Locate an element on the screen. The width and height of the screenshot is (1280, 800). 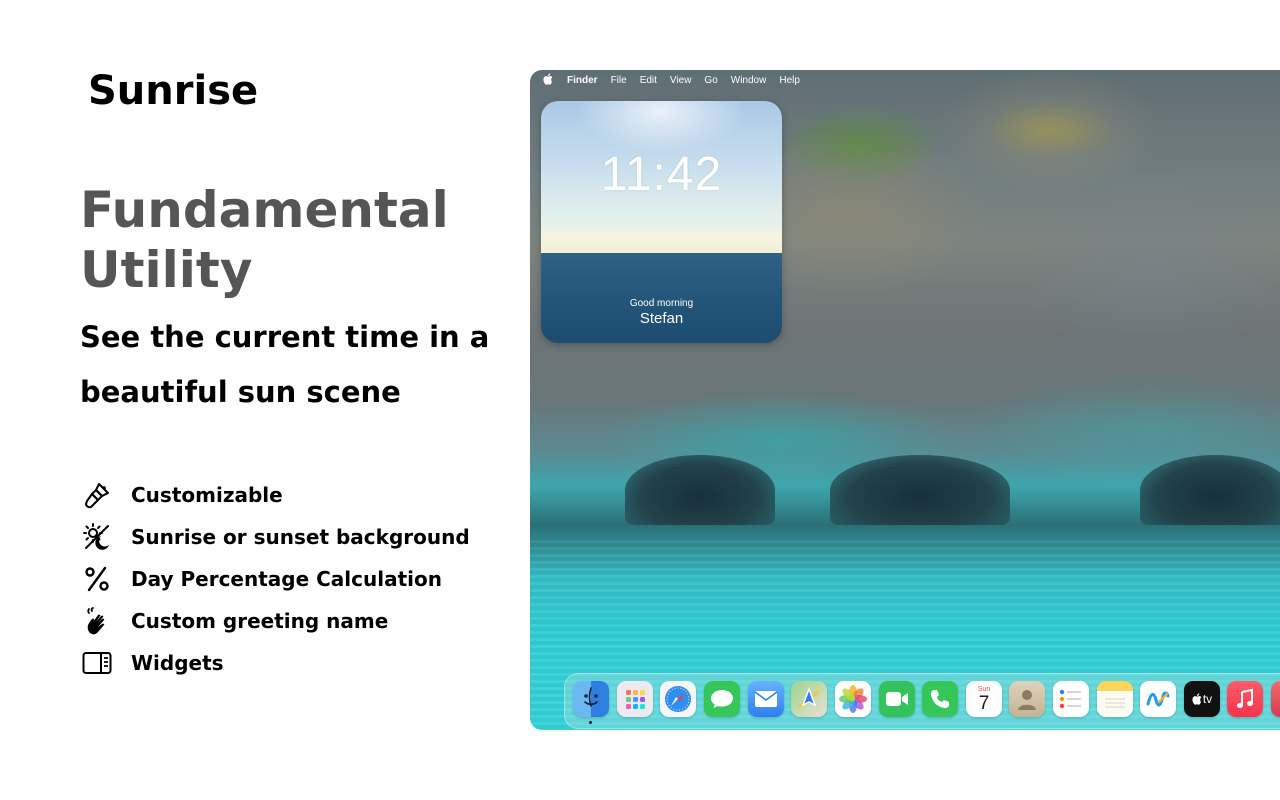
phone-icon is located at coordinates (940, 699).